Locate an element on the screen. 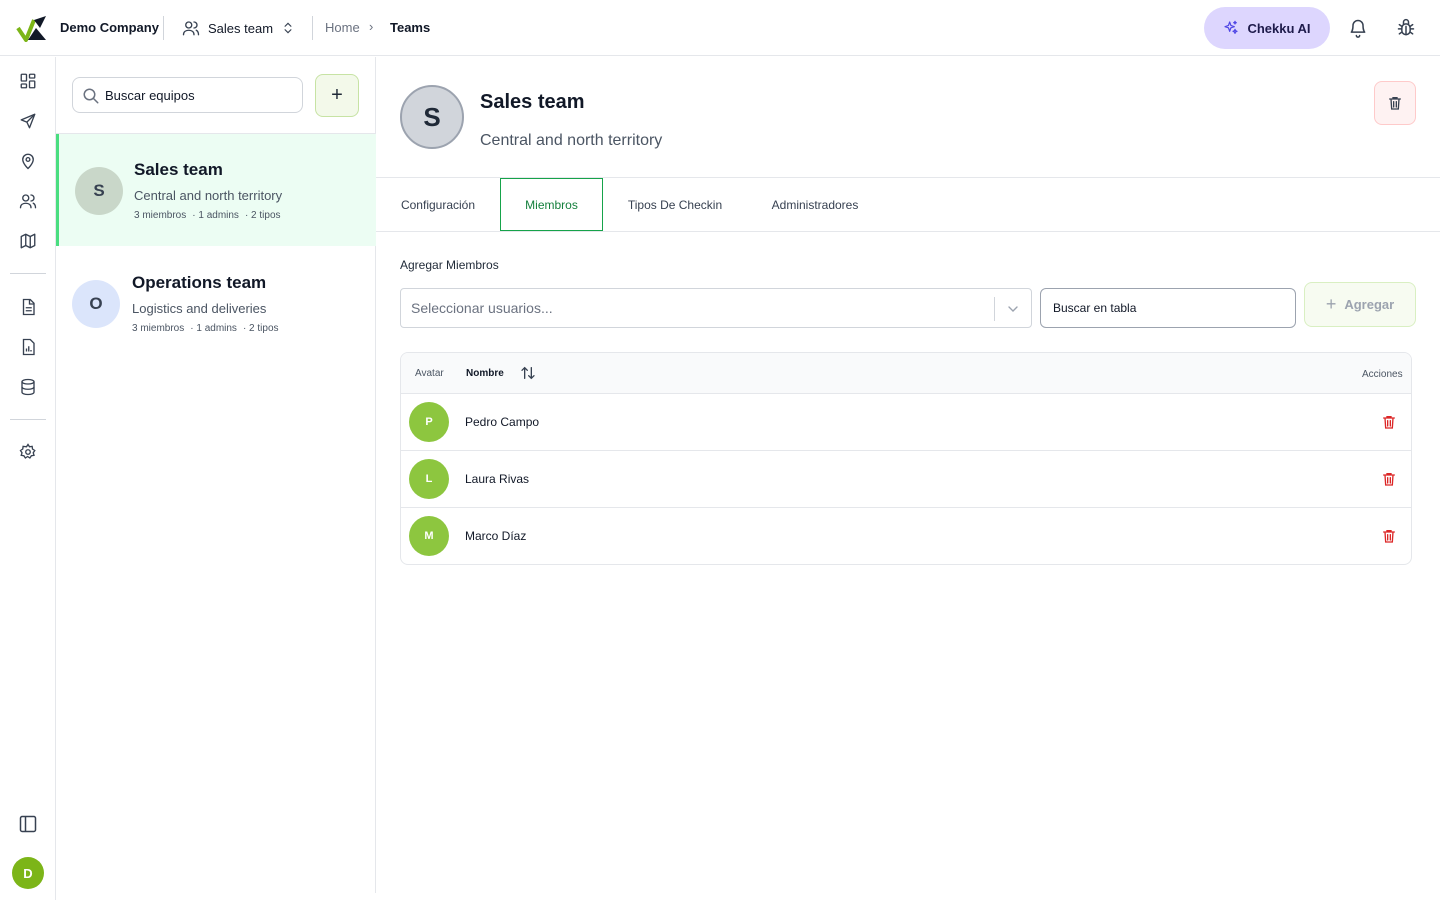 This screenshot has height=900, width=1440. chevron-updown-icon is located at coordinates (288, 28).